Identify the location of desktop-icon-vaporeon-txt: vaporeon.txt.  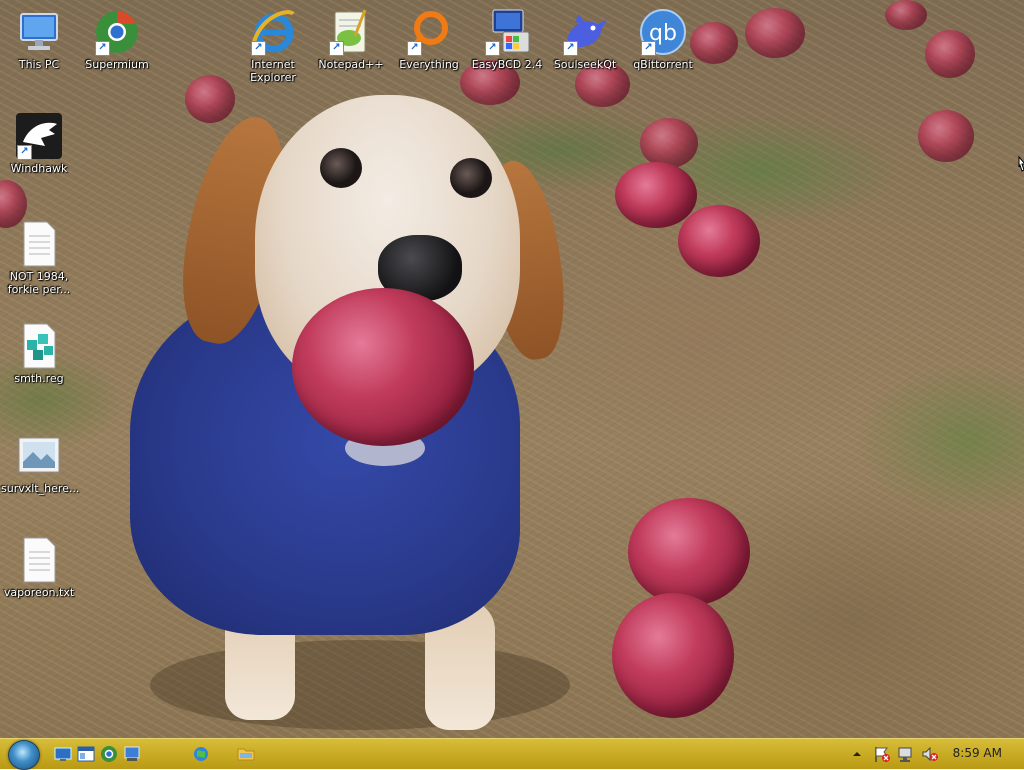
(39, 567).